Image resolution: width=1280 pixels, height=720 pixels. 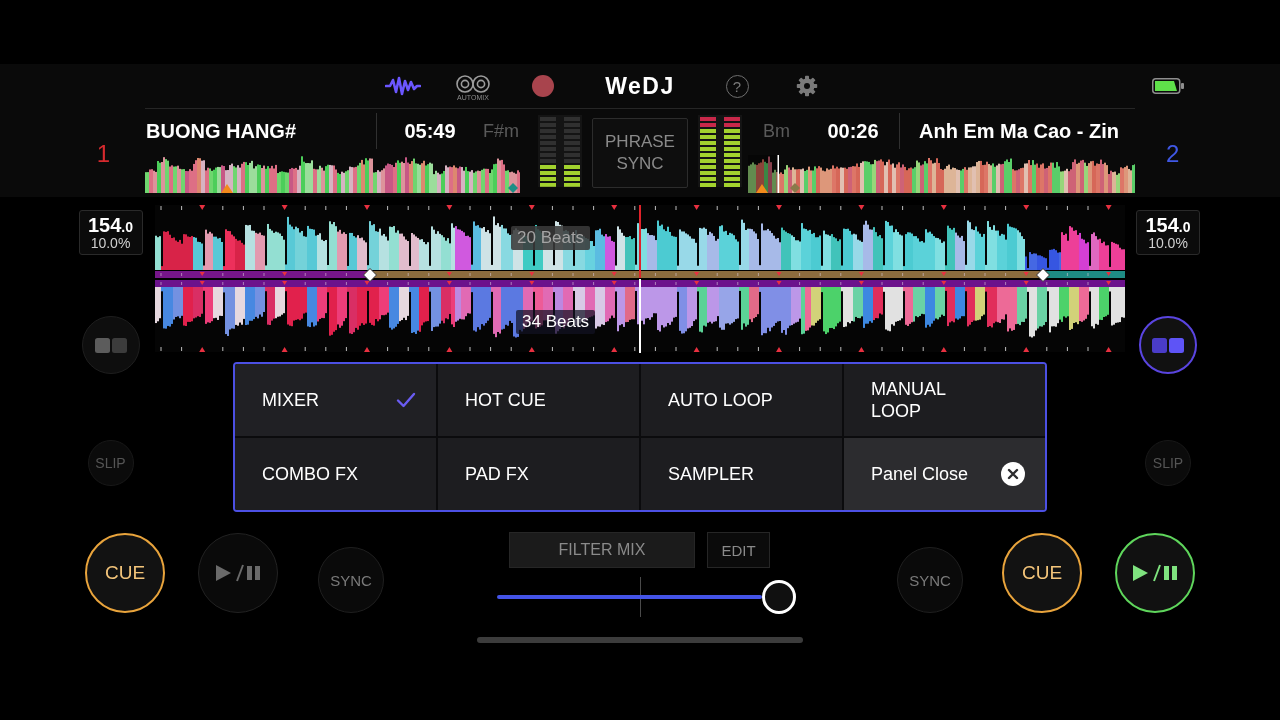 What do you see at coordinates (1013, 474) in the screenshot?
I see `close-icon` at bounding box center [1013, 474].